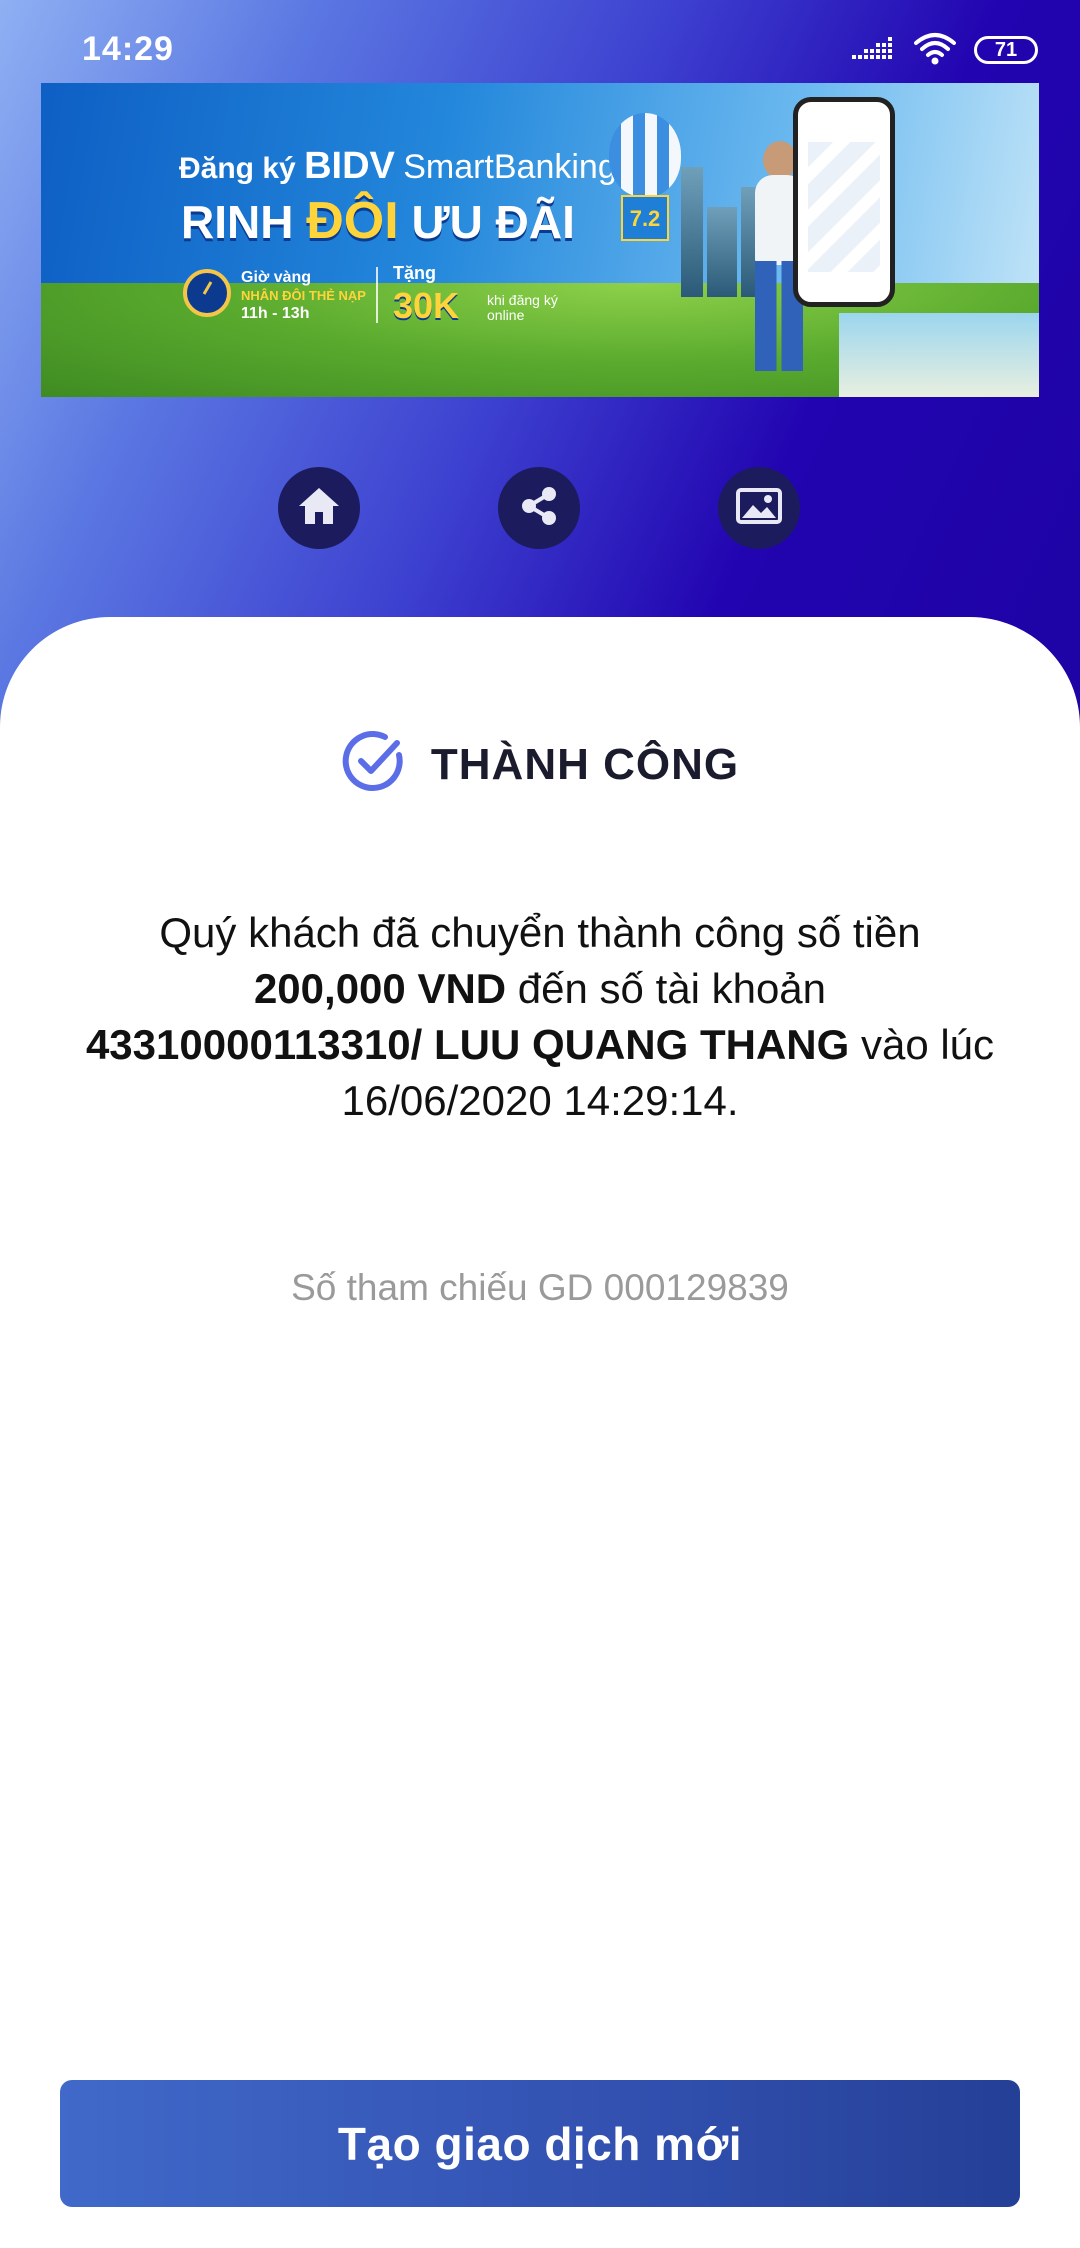 Image resolution: width=1080 pixels, height=2248 pixels. Describe the element at coordinates (207, 293) in the screenshot. I see `clock-icon` at that location.